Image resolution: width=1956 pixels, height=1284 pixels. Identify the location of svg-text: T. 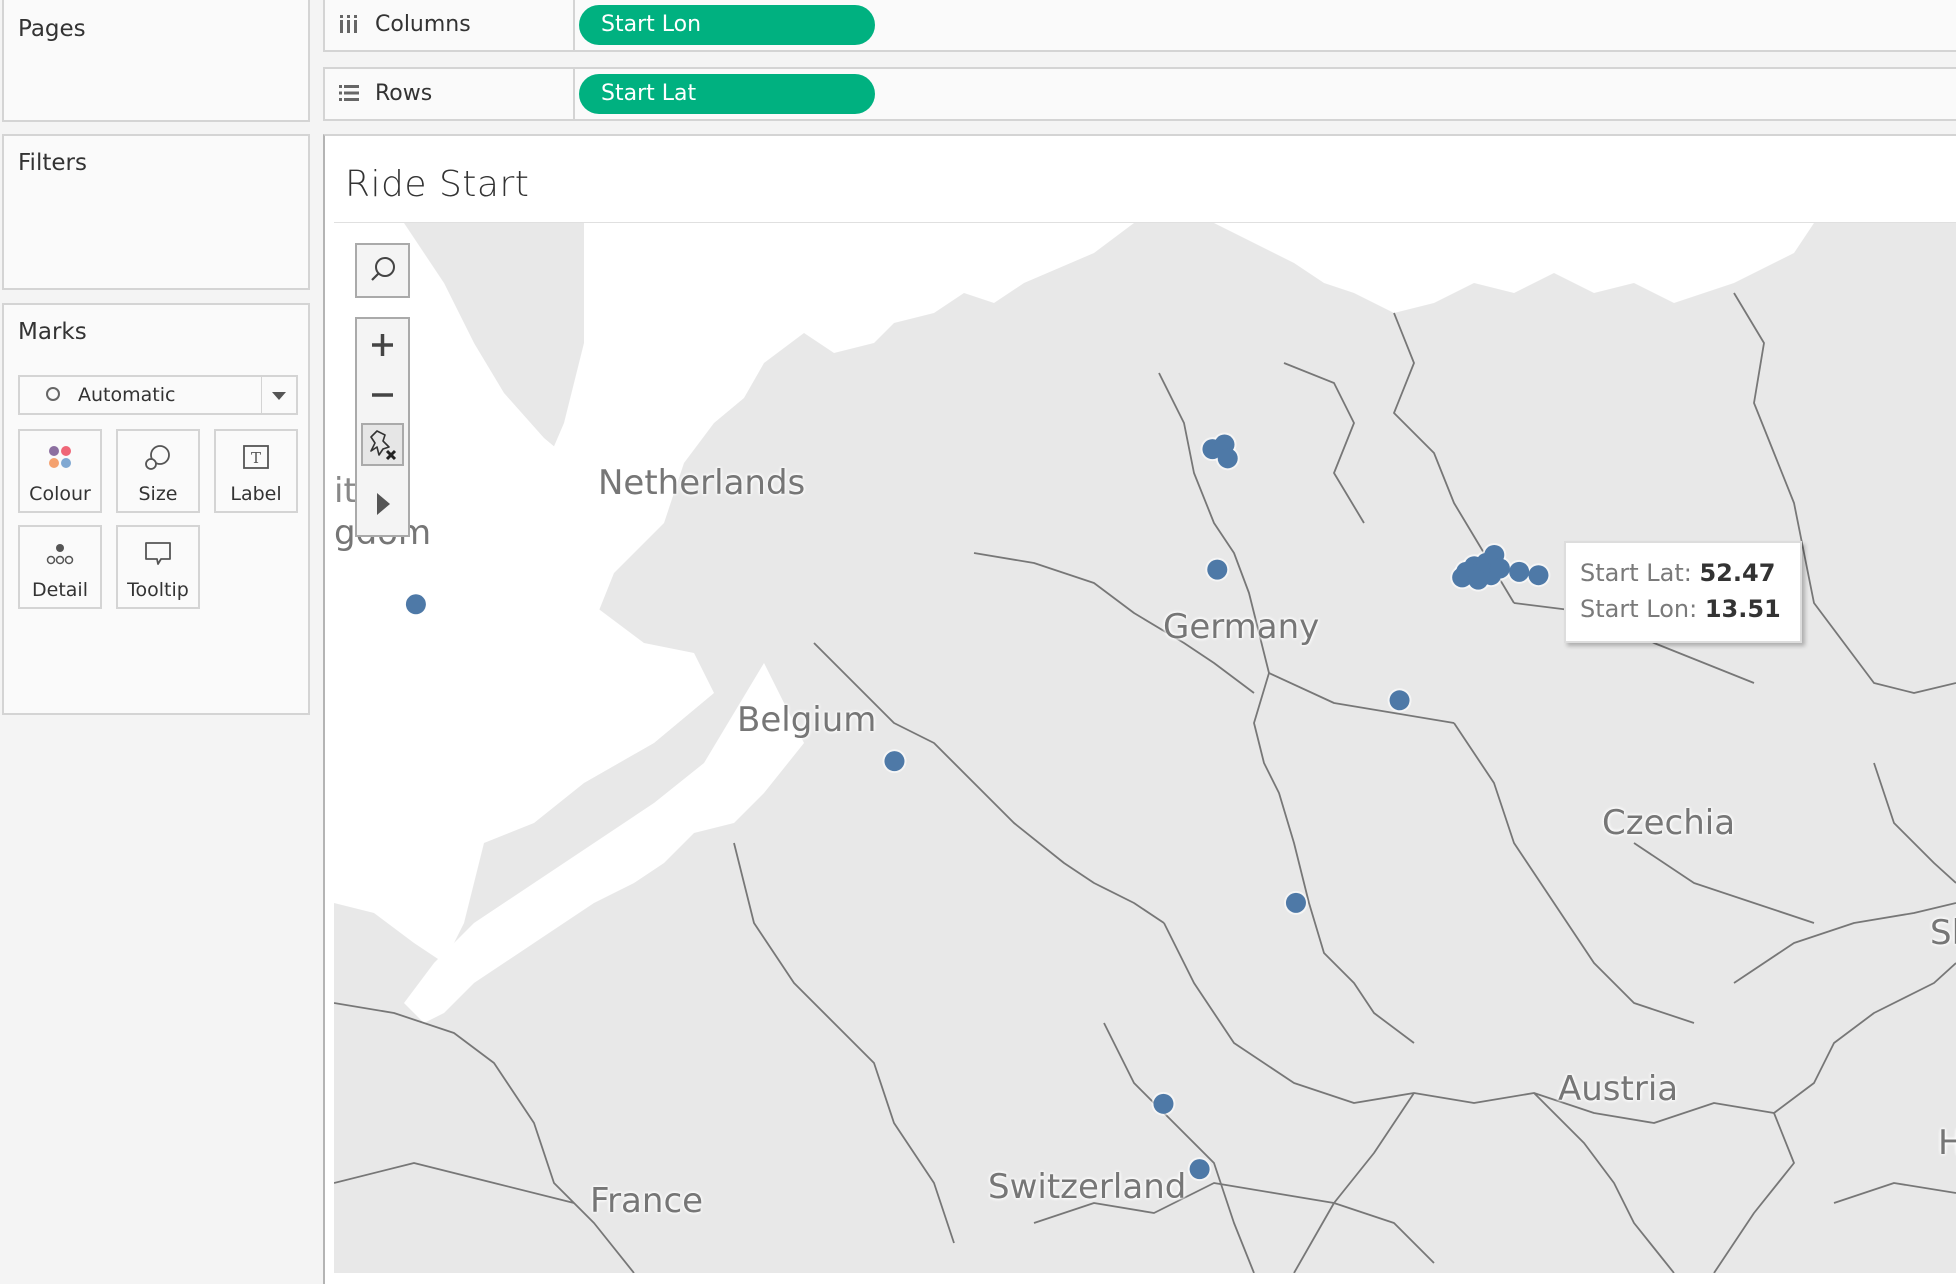
(256, 458).